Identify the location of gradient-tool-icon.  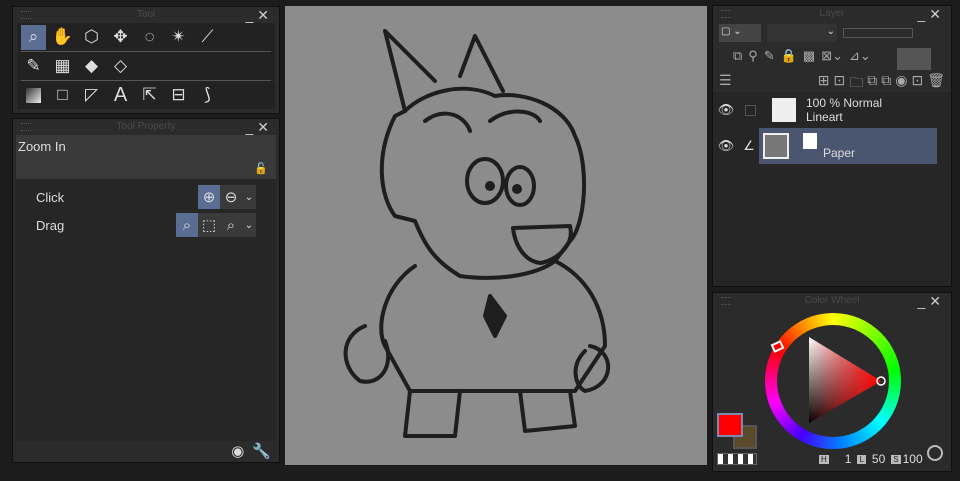
(33, 95).